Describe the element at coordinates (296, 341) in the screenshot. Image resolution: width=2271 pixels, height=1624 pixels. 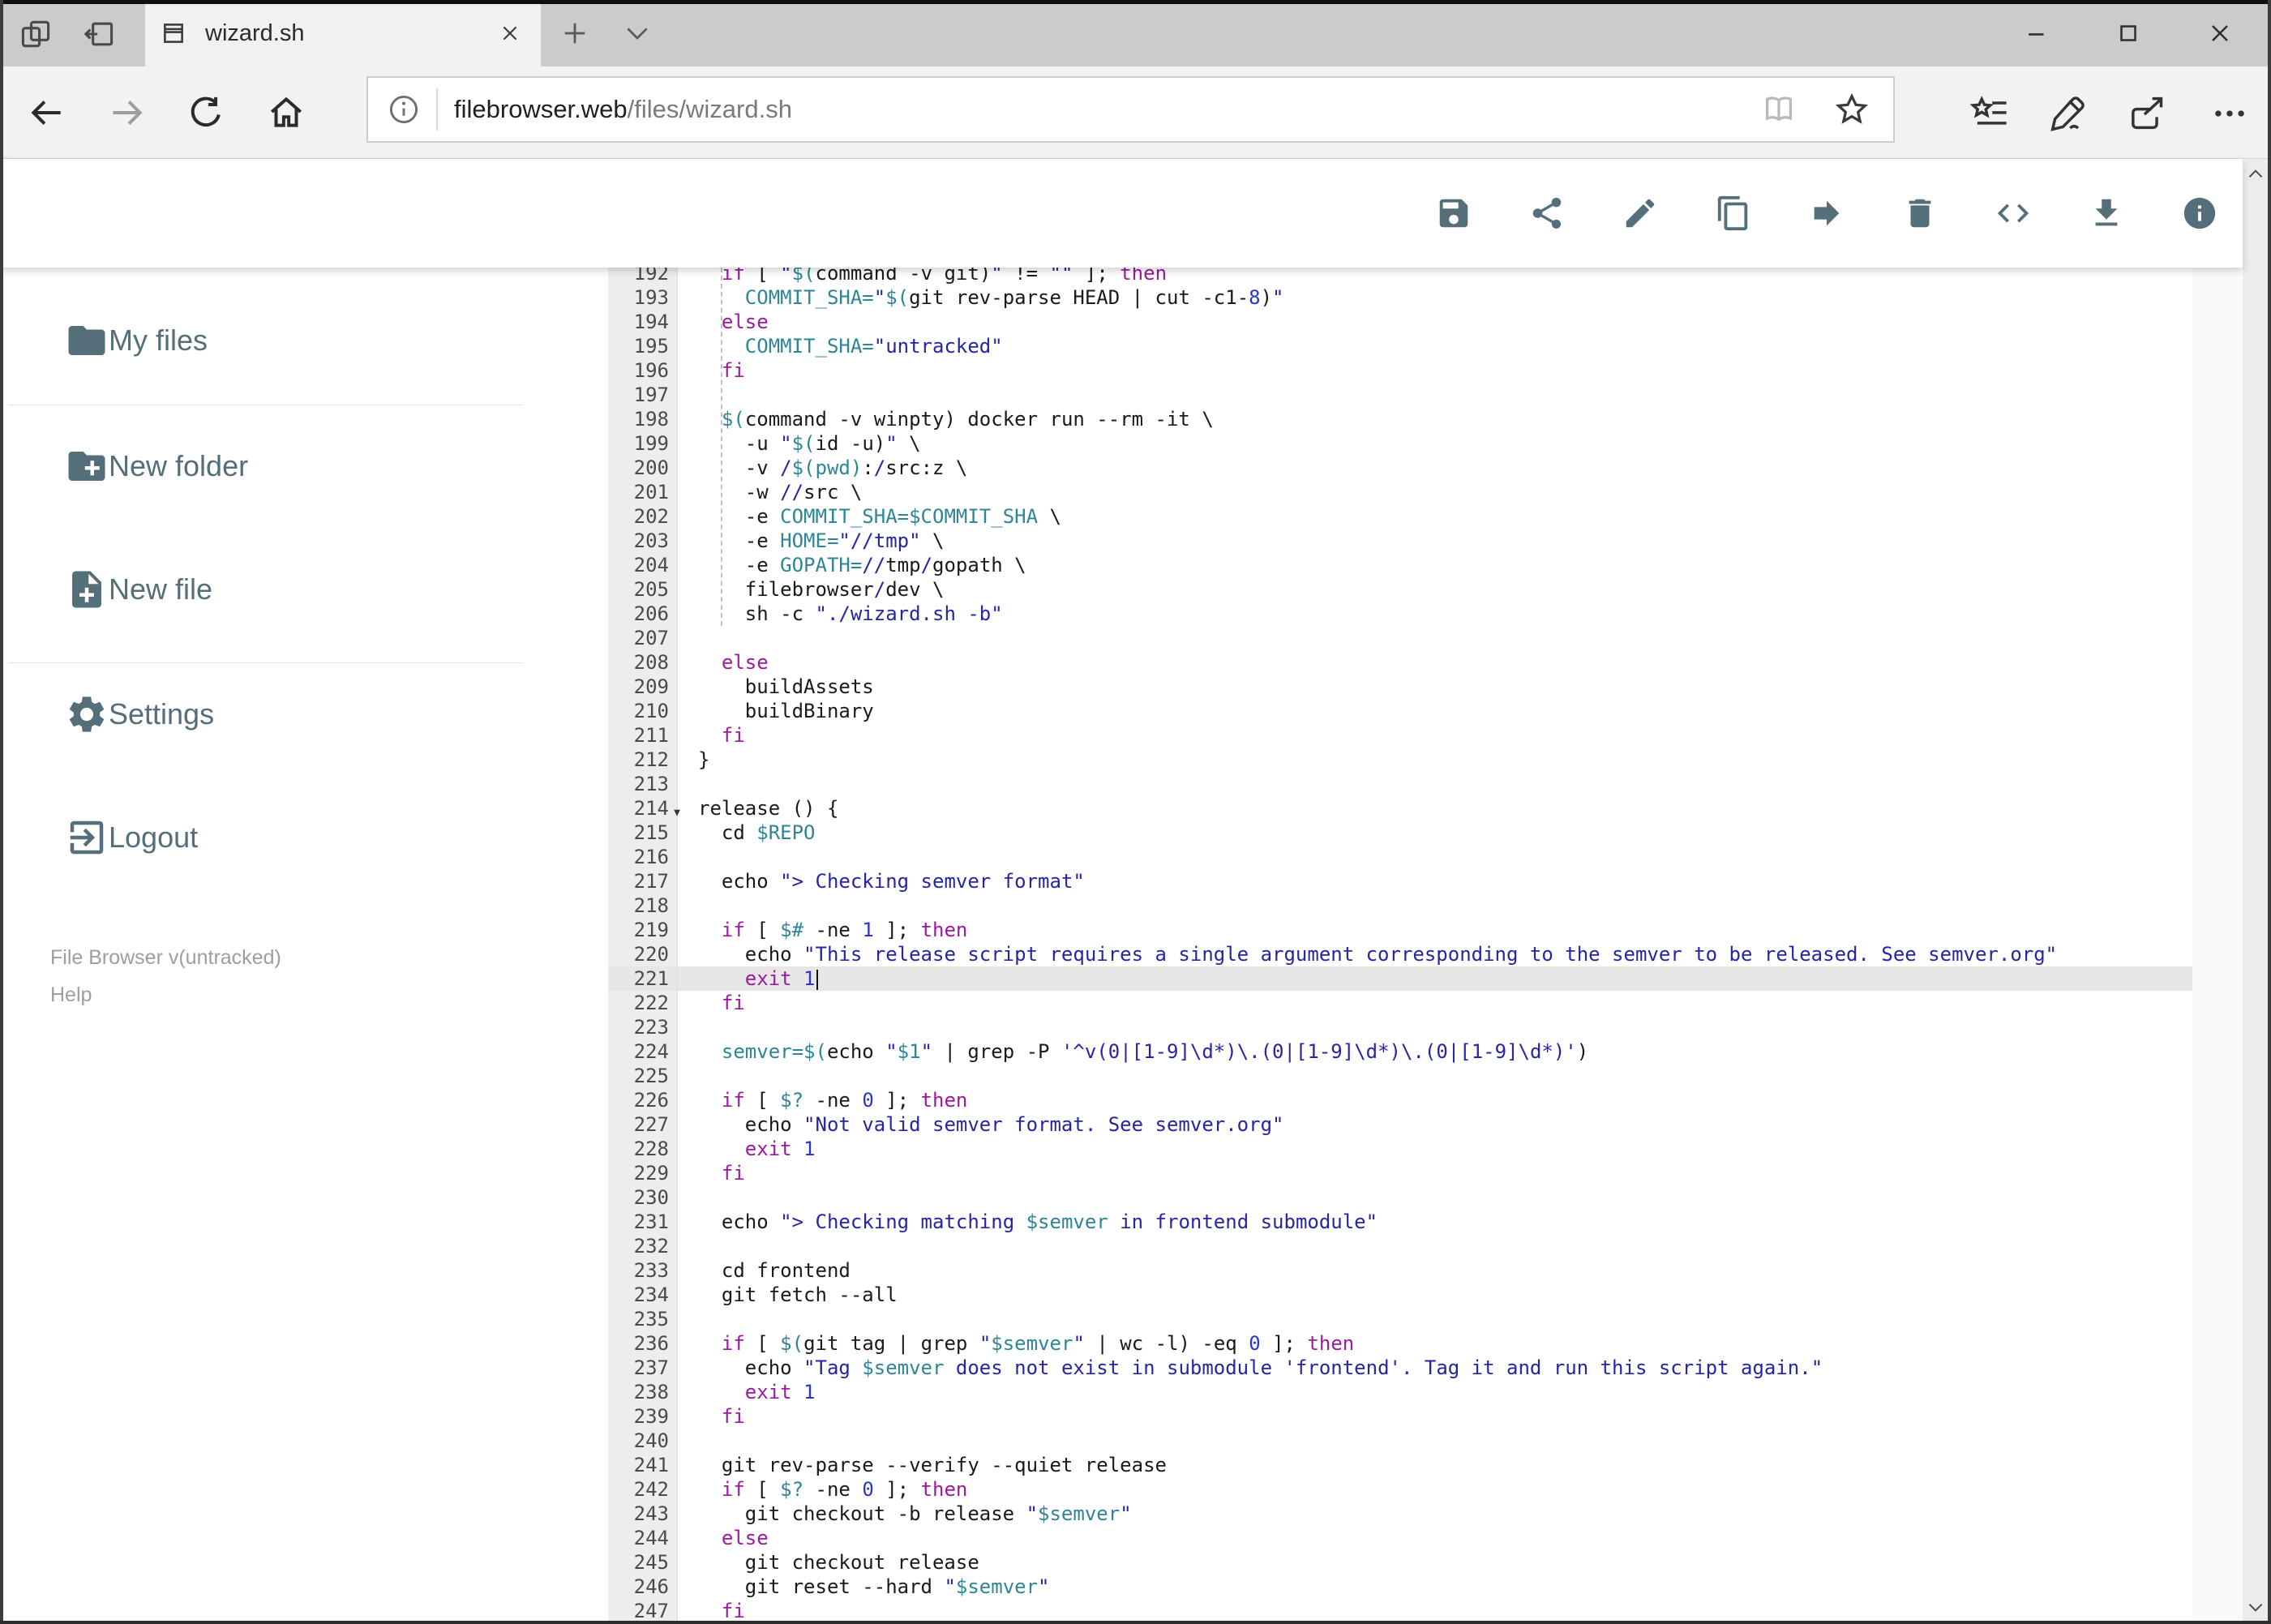
I see `sidebar-item-my-files: My files` at that location.